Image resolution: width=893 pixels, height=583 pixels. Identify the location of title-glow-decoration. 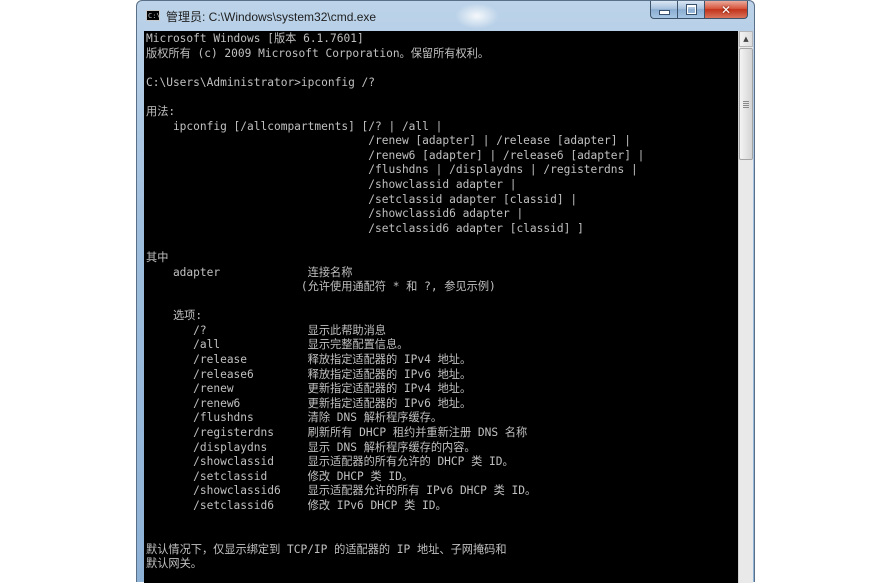
(477, 16).